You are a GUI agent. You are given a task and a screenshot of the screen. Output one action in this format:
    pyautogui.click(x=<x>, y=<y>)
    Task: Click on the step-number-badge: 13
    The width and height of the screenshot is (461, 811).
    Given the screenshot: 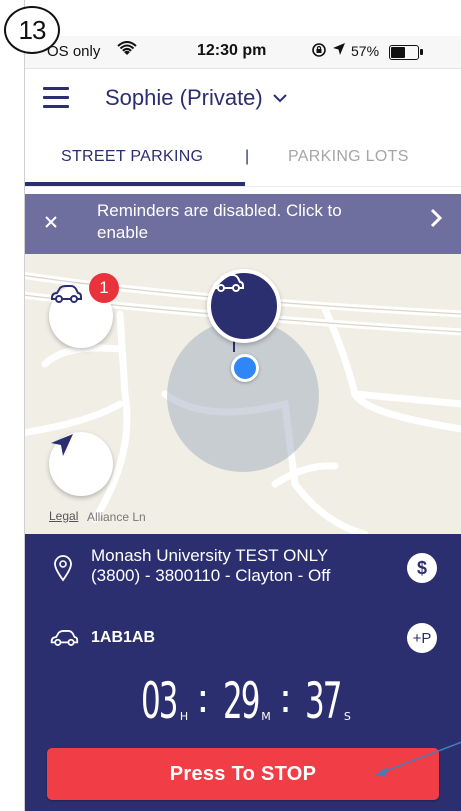 What is the action you would take?
    pyautogui.click(x=32, y=30)
    